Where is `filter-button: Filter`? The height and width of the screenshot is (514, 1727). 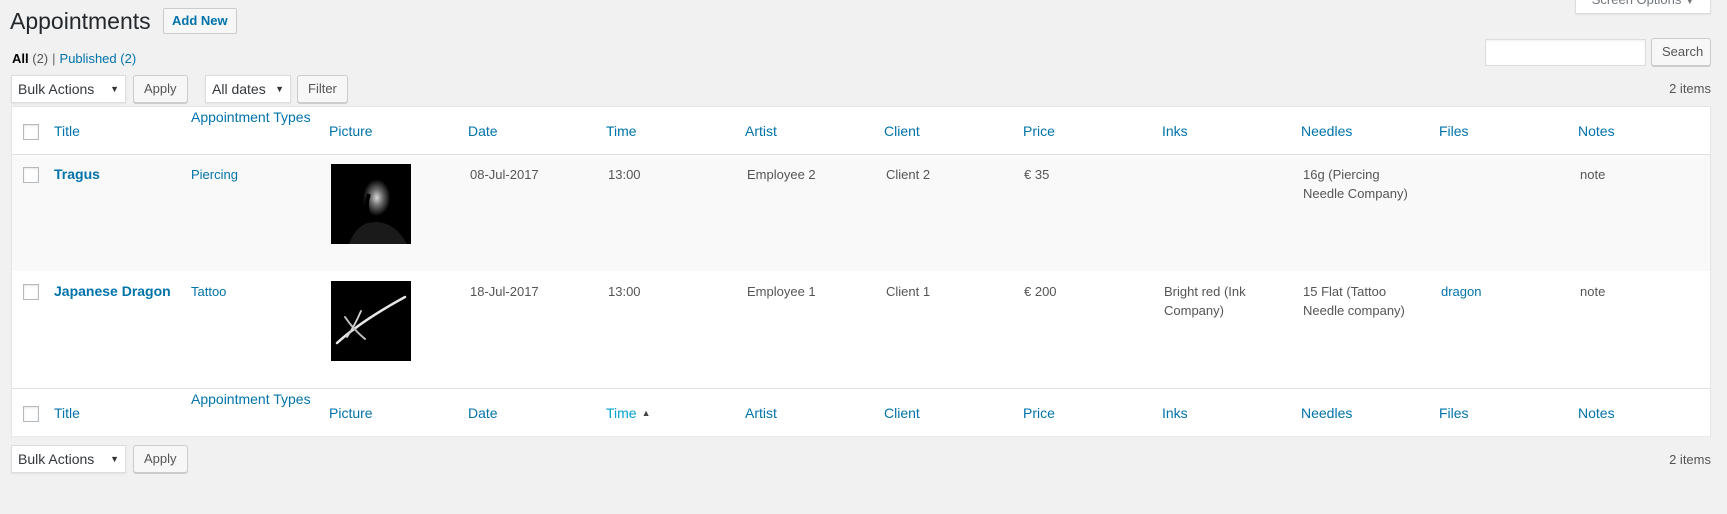
filter-button: Filter is located at coordinates (322, 89).